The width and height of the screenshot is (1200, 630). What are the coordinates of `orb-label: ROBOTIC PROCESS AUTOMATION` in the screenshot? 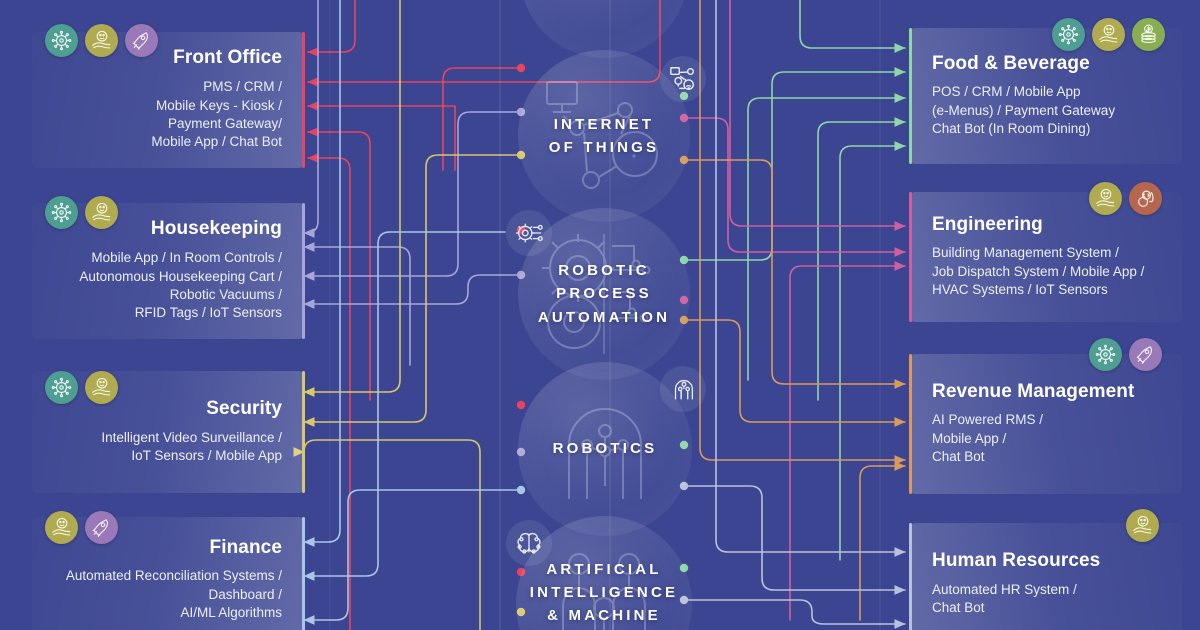 It's located at (604, 294).